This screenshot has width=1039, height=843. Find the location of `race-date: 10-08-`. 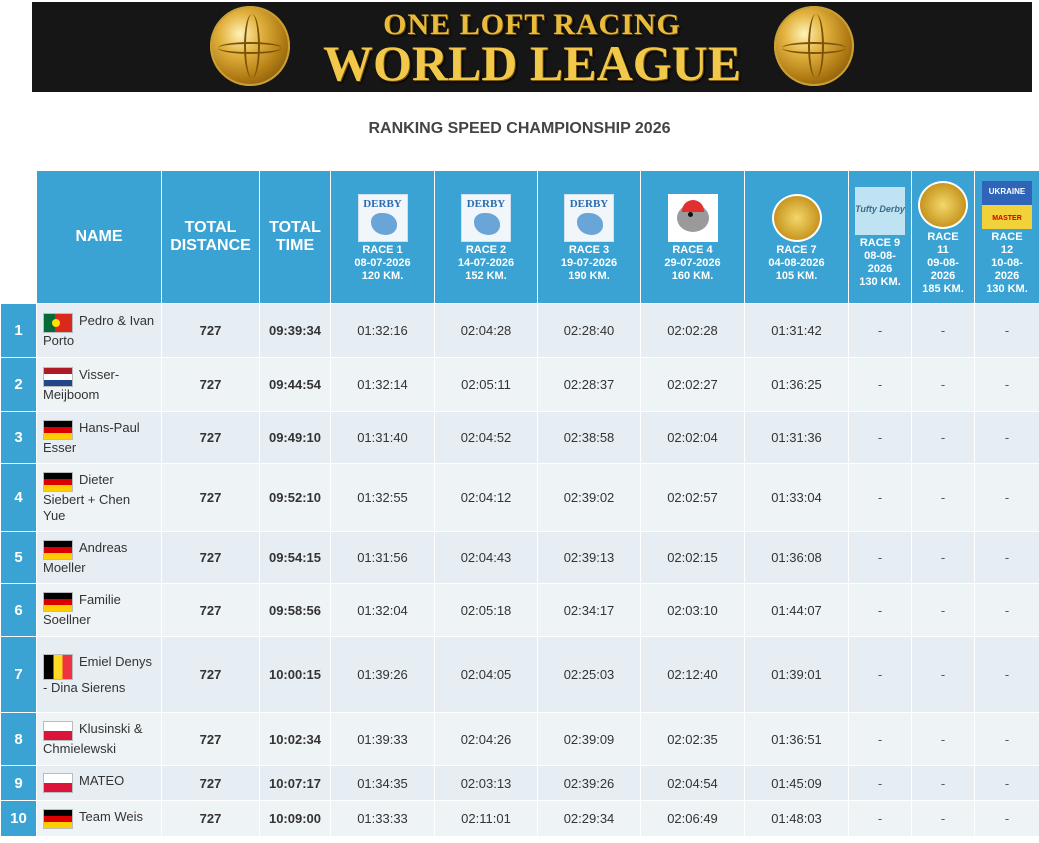

race-date: 10-08- is located at coordinates (1007, 262).